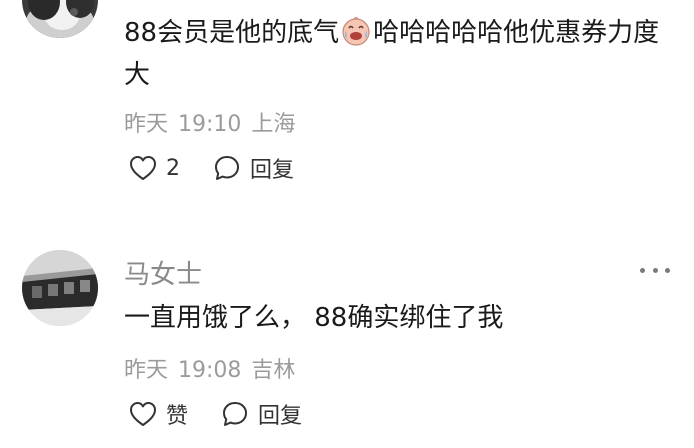 This screenshot has width=694, height=448. I want to click on comment-actions: 赞 回复, so click(231, 414).